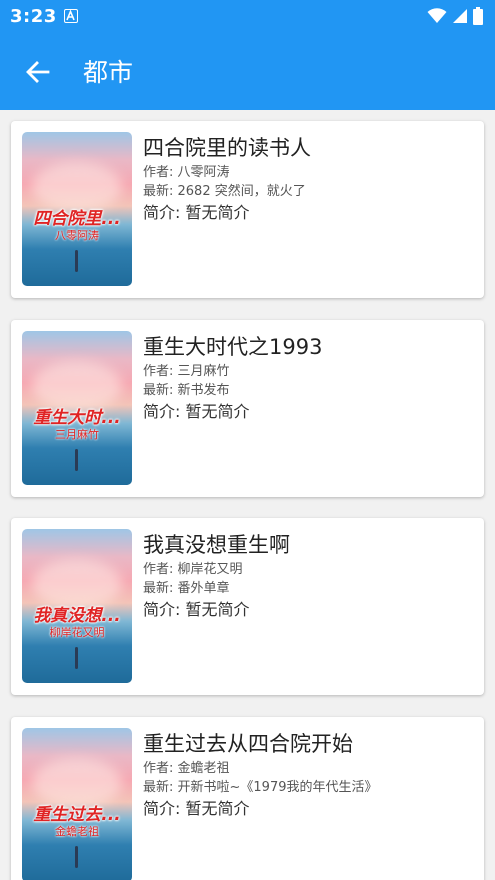 This screenshot has width=495, height=880. I want to click on book-cover: 四合院里... 八零阿涛, so click(77, 209).